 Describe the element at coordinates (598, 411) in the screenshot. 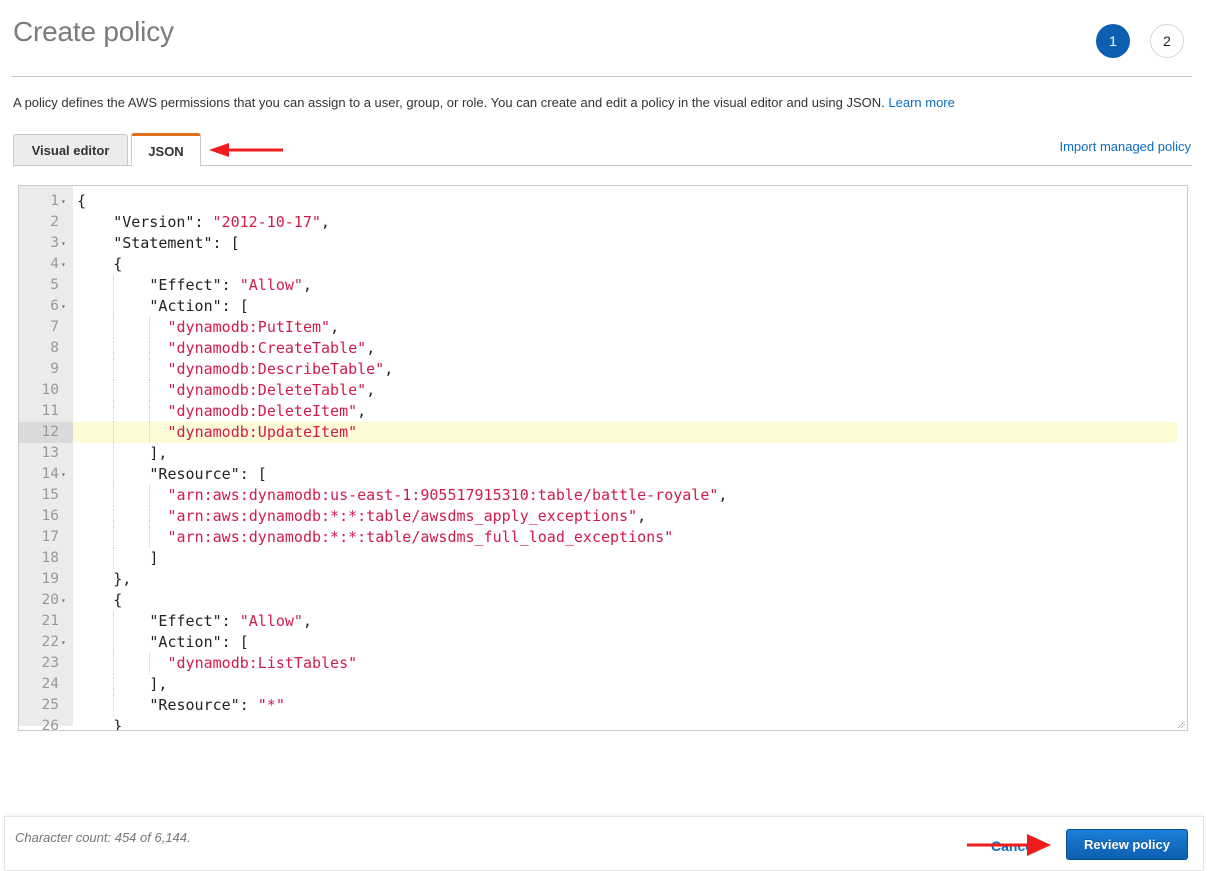

I see `code-line: 11 "dynamodb:DeleteItem",` at that location.